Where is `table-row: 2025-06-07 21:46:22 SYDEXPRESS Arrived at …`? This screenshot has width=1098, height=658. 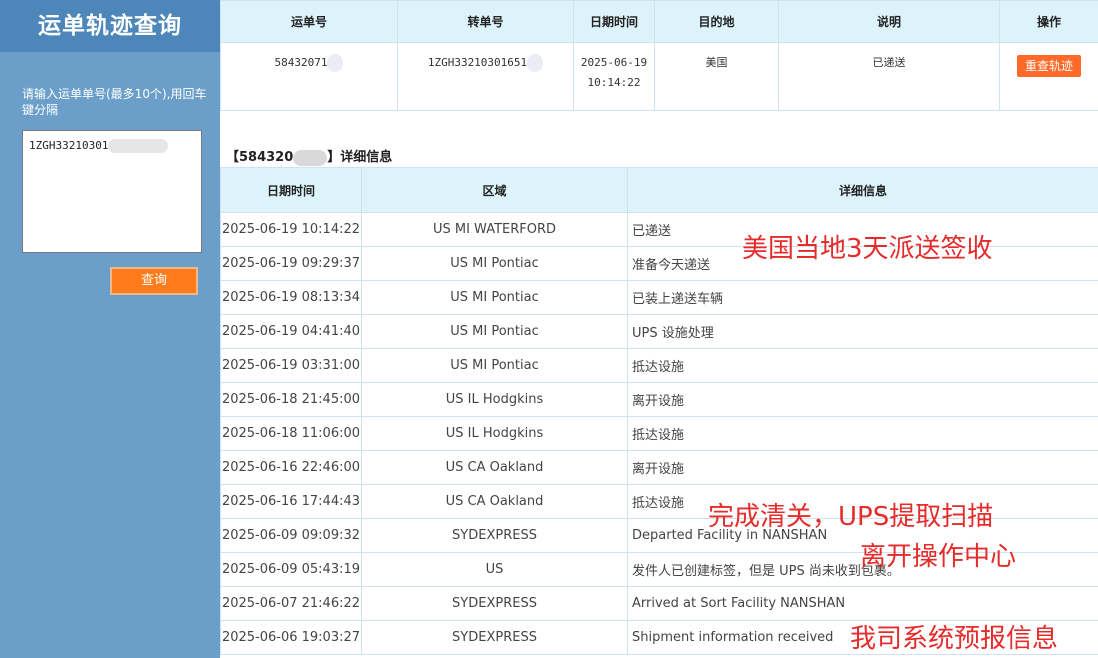 table-row: 2025-06-07 21:46:22 SYDEXPRESS Arrived at … is located at coordinates (659, 603).